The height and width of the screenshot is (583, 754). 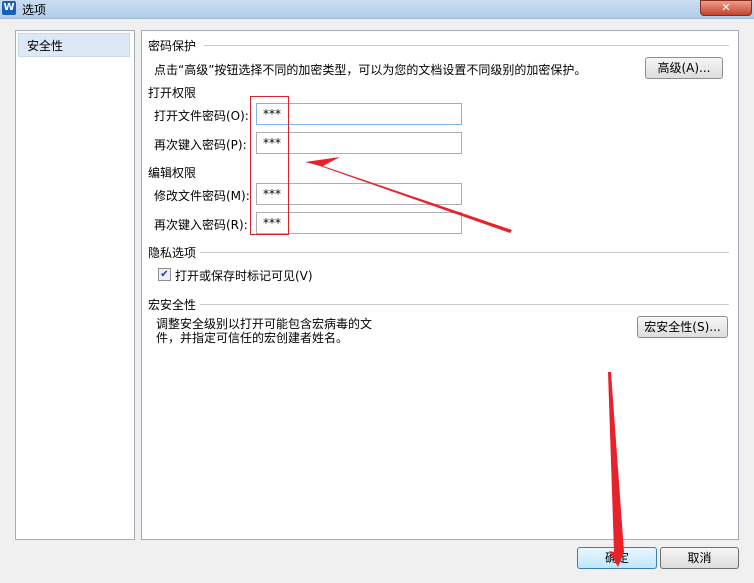 What do you see at coordinates (370, 70) in the screenshot?
I see `password-protection-description: 点击“高级”按钮选择不同的加密类型，可以为您的文档设置不同级别的加密保护。` at bounding box center [370, 70].